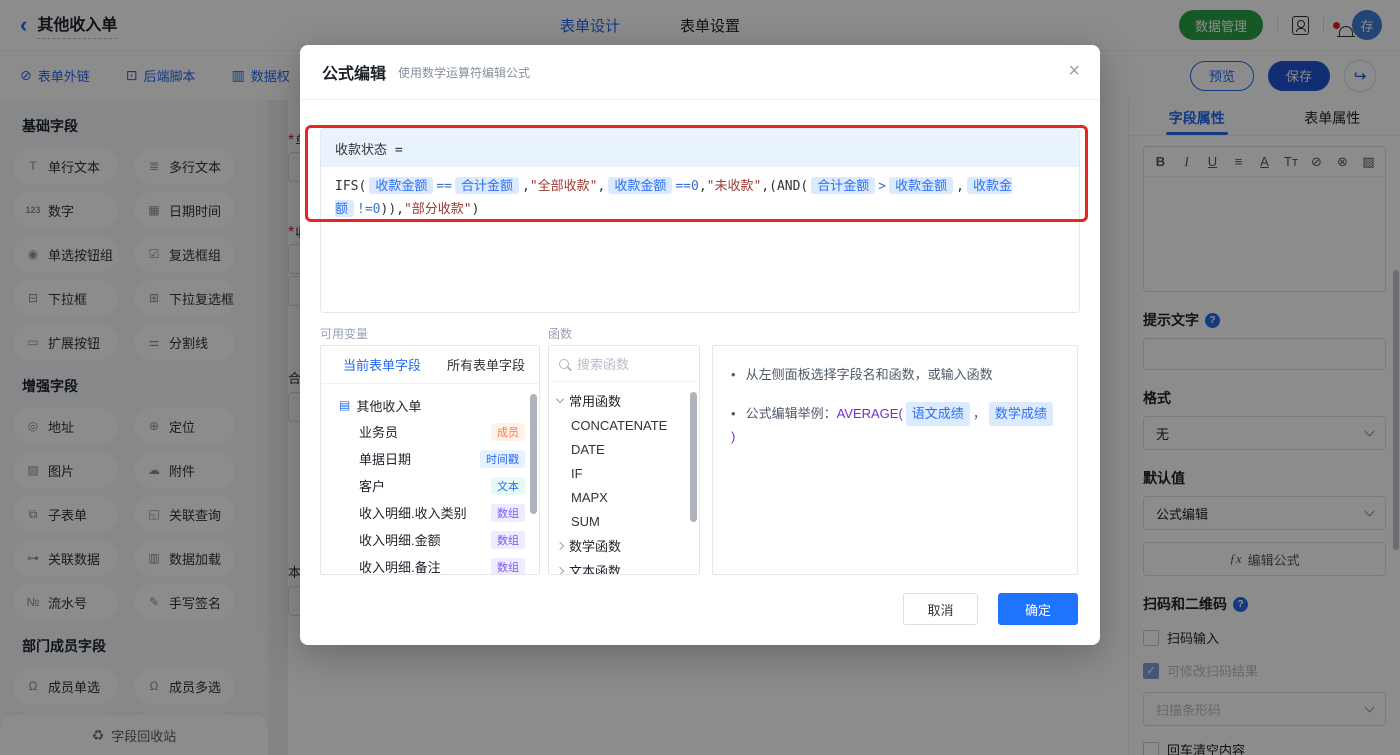  Describe the element at coordinates (560, 399) in the screenshot. I see `chevron-down-icon` at that location.